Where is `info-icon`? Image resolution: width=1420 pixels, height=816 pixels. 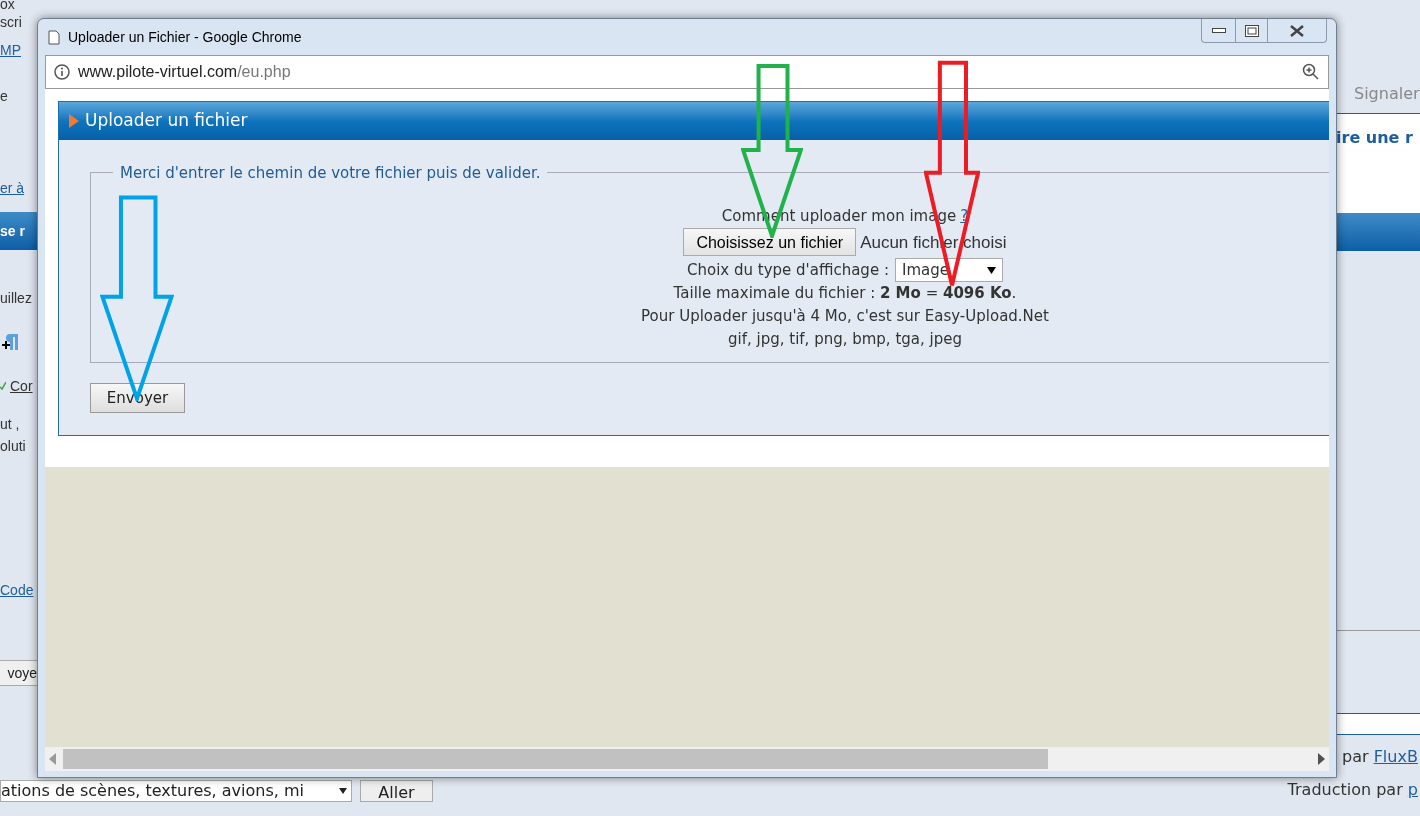
info-icon is located at coordinates (62, 72).